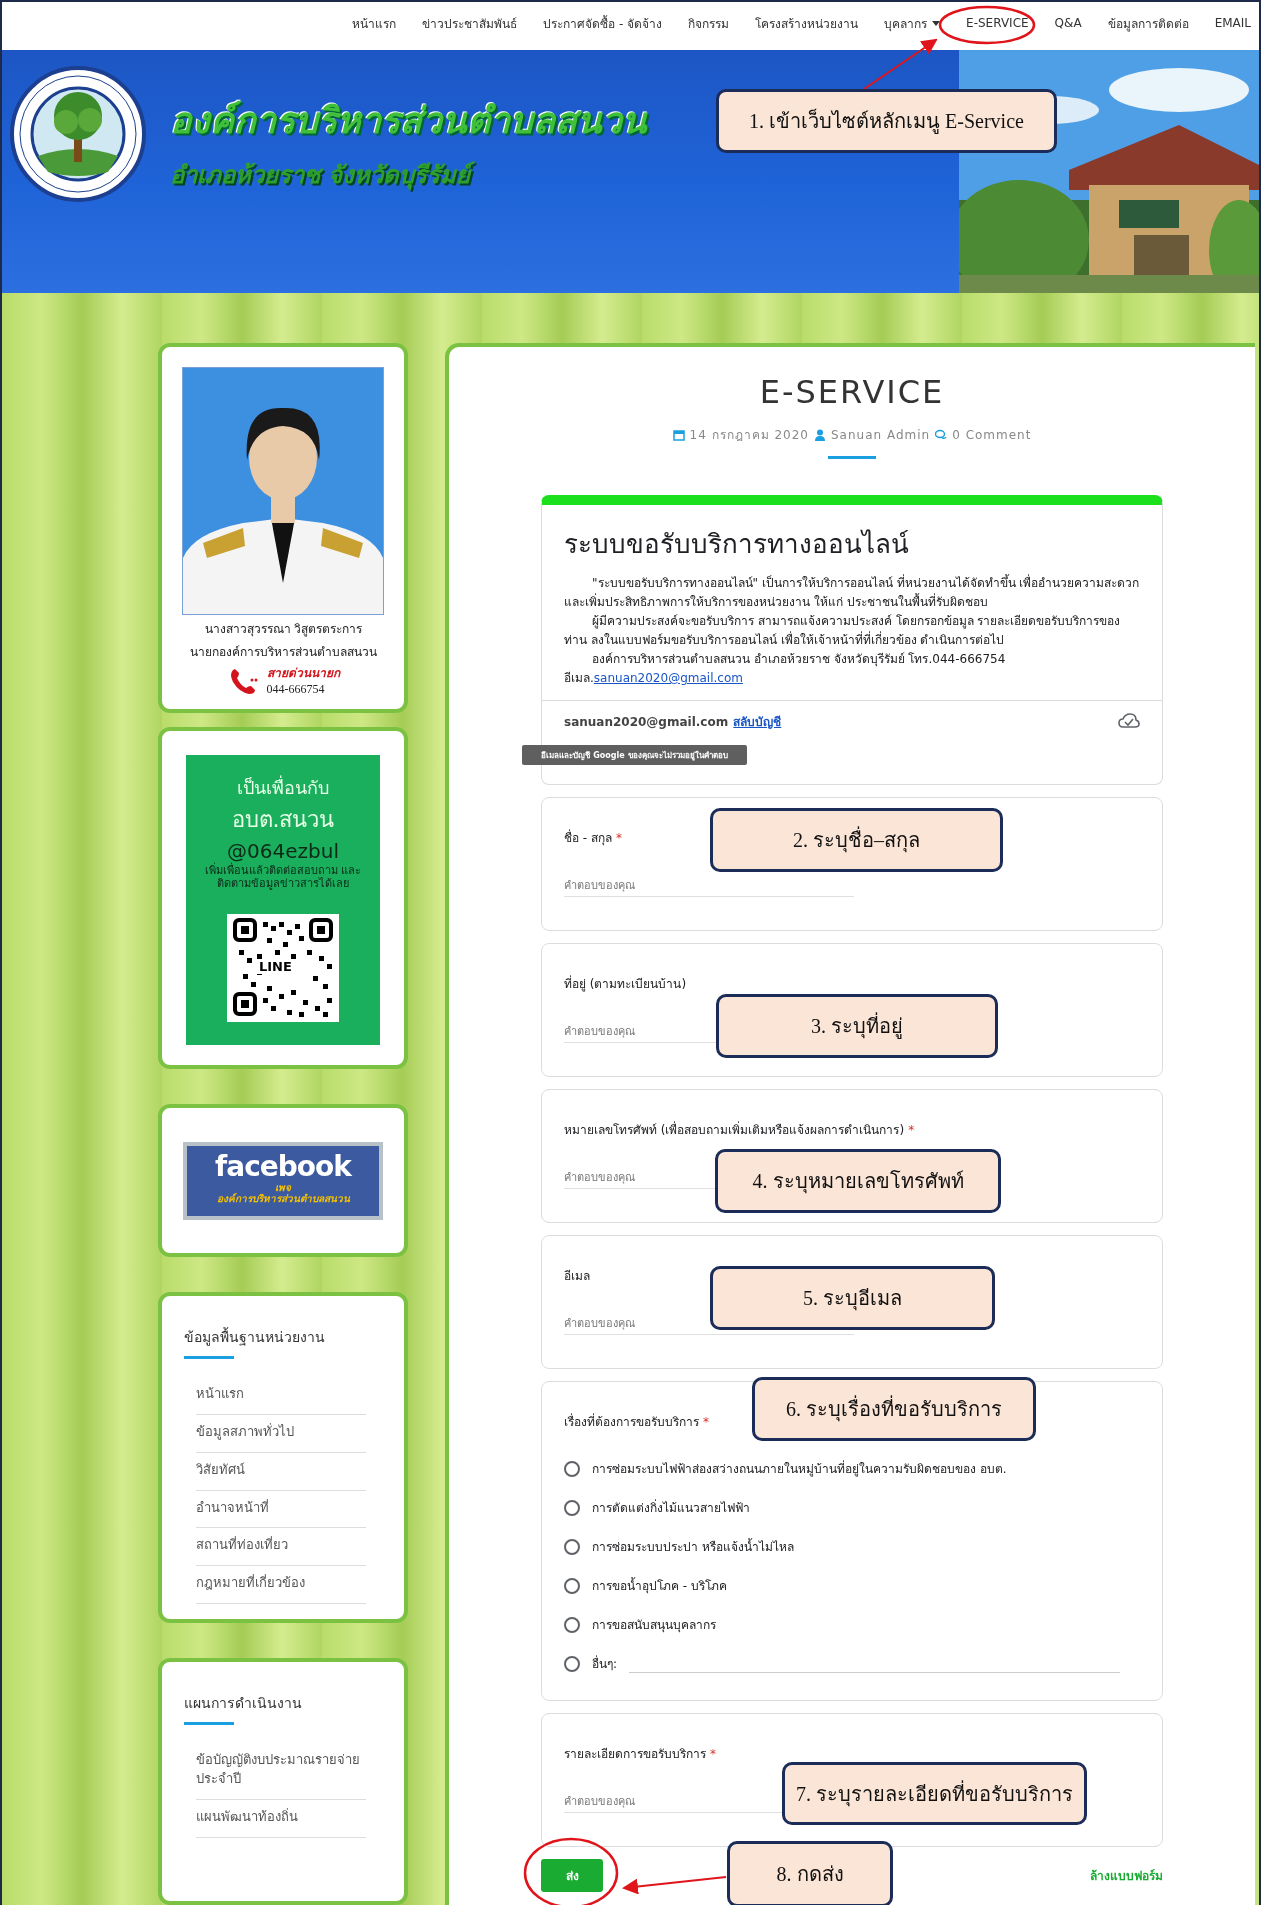 The width and height of the screenshot is (1261, 1905). What do you see at coordinates (992, 434) in the screenshot?
I see `comment-count: 0 Comment` at bounding box center [992, 434].